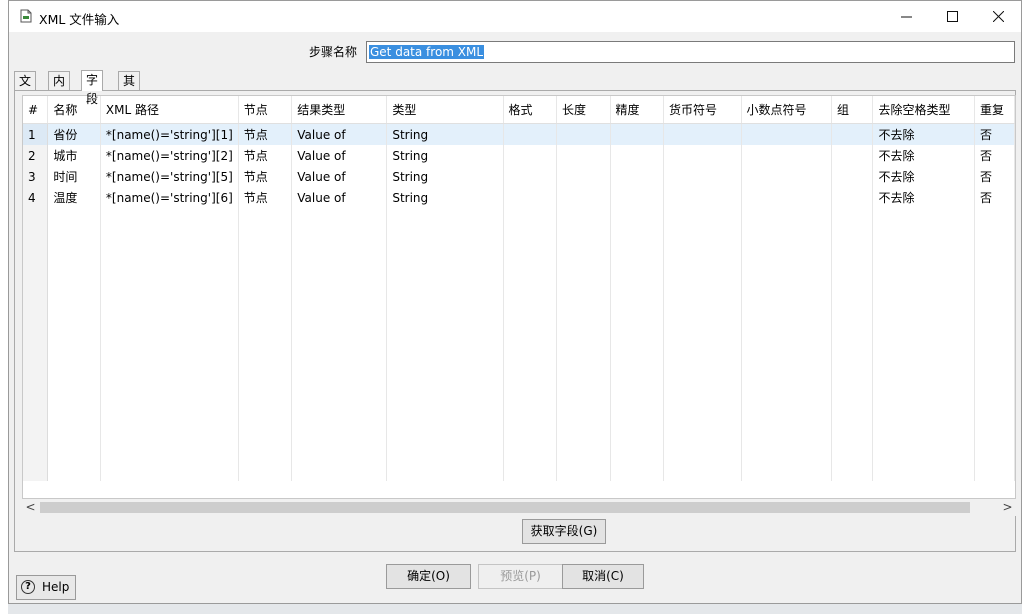  Describe the element at coordinates (339, 134) in the screenshot. I see `table-cell: Value of` at that location.